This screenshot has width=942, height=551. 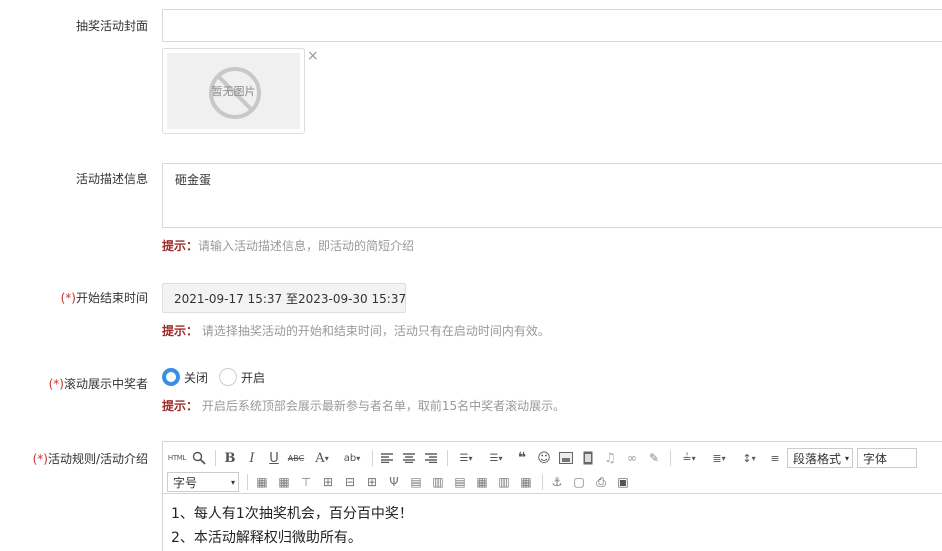 I want to click on unordered-list-icon: ☰ ▾, so click(x=496, y=458).